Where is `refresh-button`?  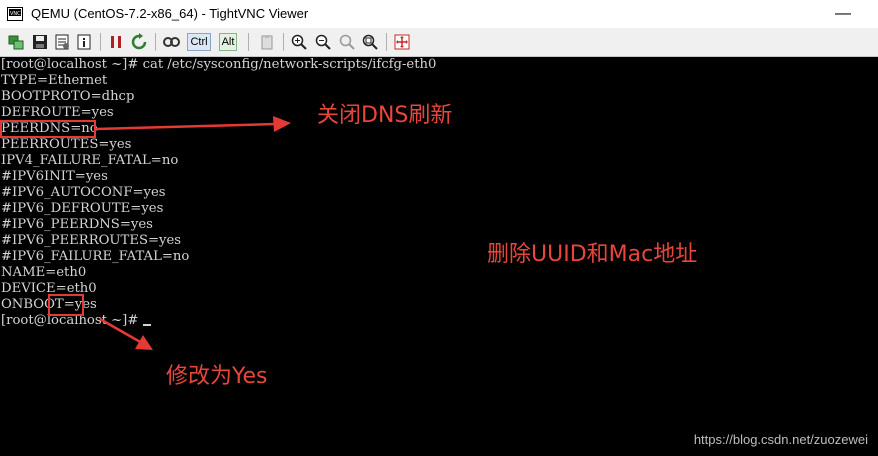 refresh-button is located at coordinates (139, 42).